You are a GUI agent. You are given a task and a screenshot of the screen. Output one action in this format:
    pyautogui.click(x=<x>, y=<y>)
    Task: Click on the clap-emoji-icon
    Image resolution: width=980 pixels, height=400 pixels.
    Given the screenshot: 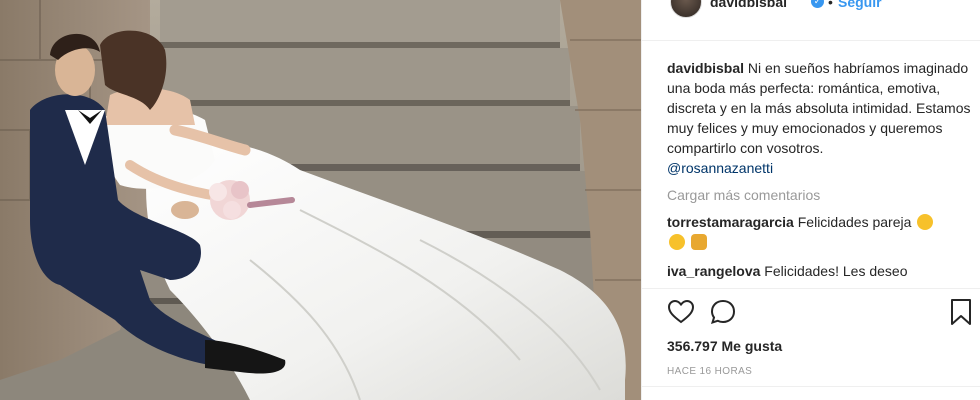 What is the action you would take?
    pyautogui.click(x=698, y=242)
    